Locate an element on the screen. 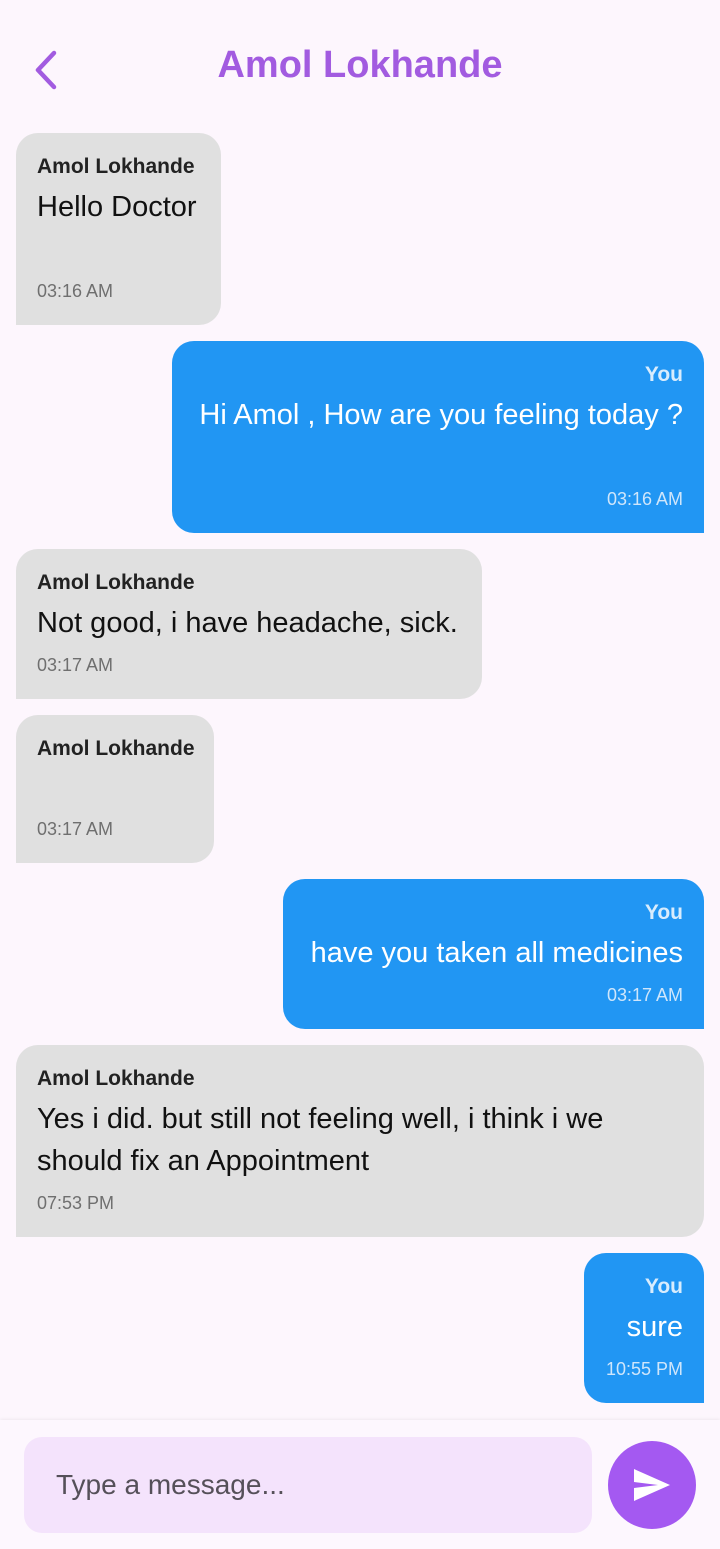 The width and height of the screenshot is (720, 1549). page-title: Amol Lokhande is located at coordinates (360, 65).